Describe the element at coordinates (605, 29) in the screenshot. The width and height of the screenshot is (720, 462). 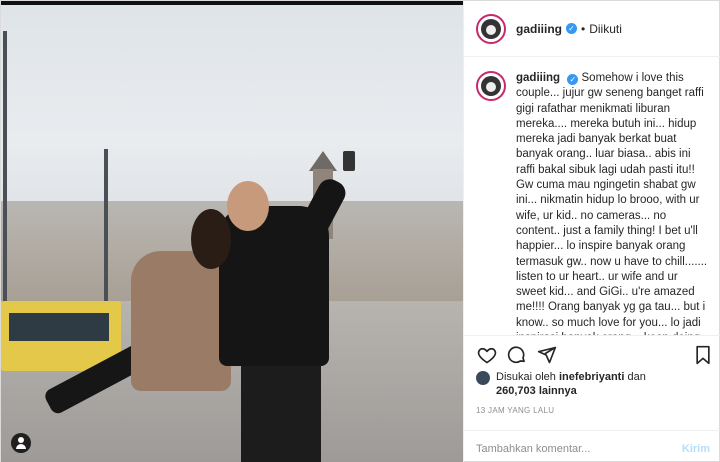
I see `follow-status-button: Diikuti` at that location.